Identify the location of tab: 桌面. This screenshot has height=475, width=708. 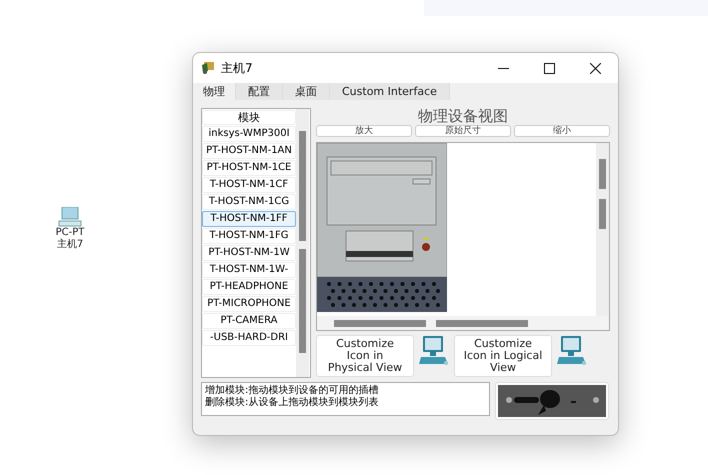
(306, 91).